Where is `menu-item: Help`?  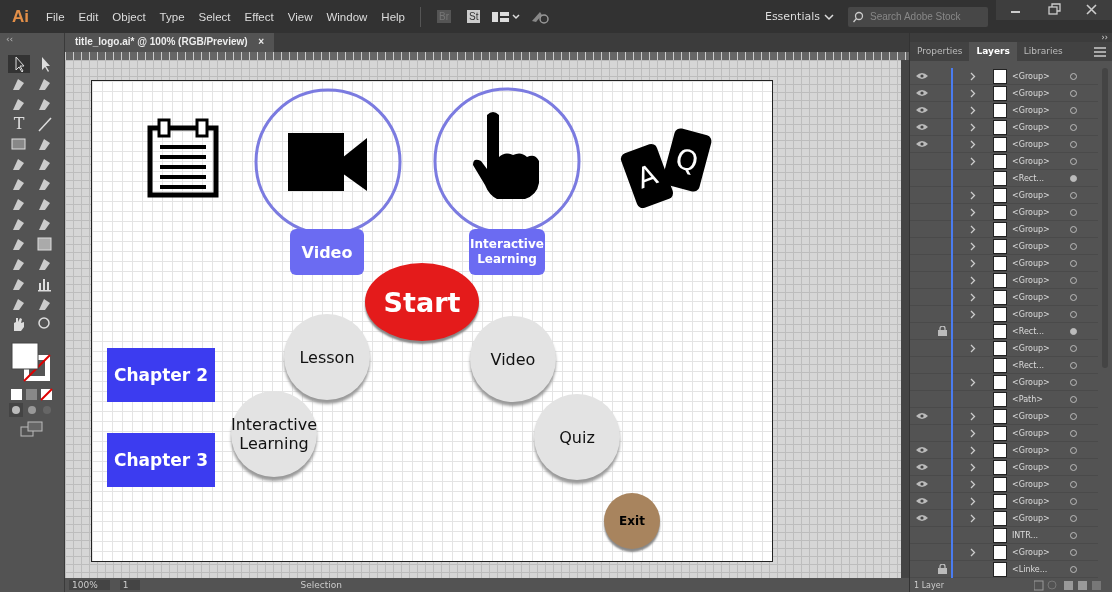 menu-item: Help is located at coordinates (393, 16).